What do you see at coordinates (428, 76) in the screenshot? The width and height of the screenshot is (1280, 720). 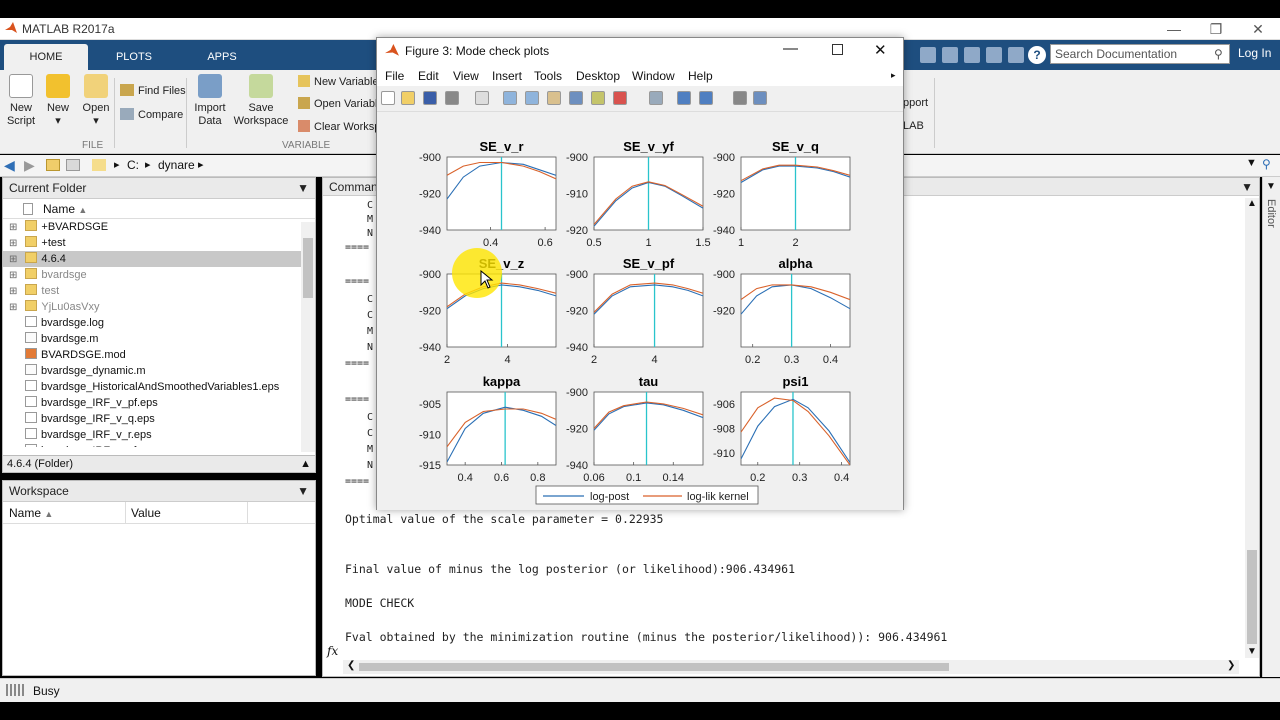 I see `figure-menu-edit: Edit` at bounding box center [428, 76].